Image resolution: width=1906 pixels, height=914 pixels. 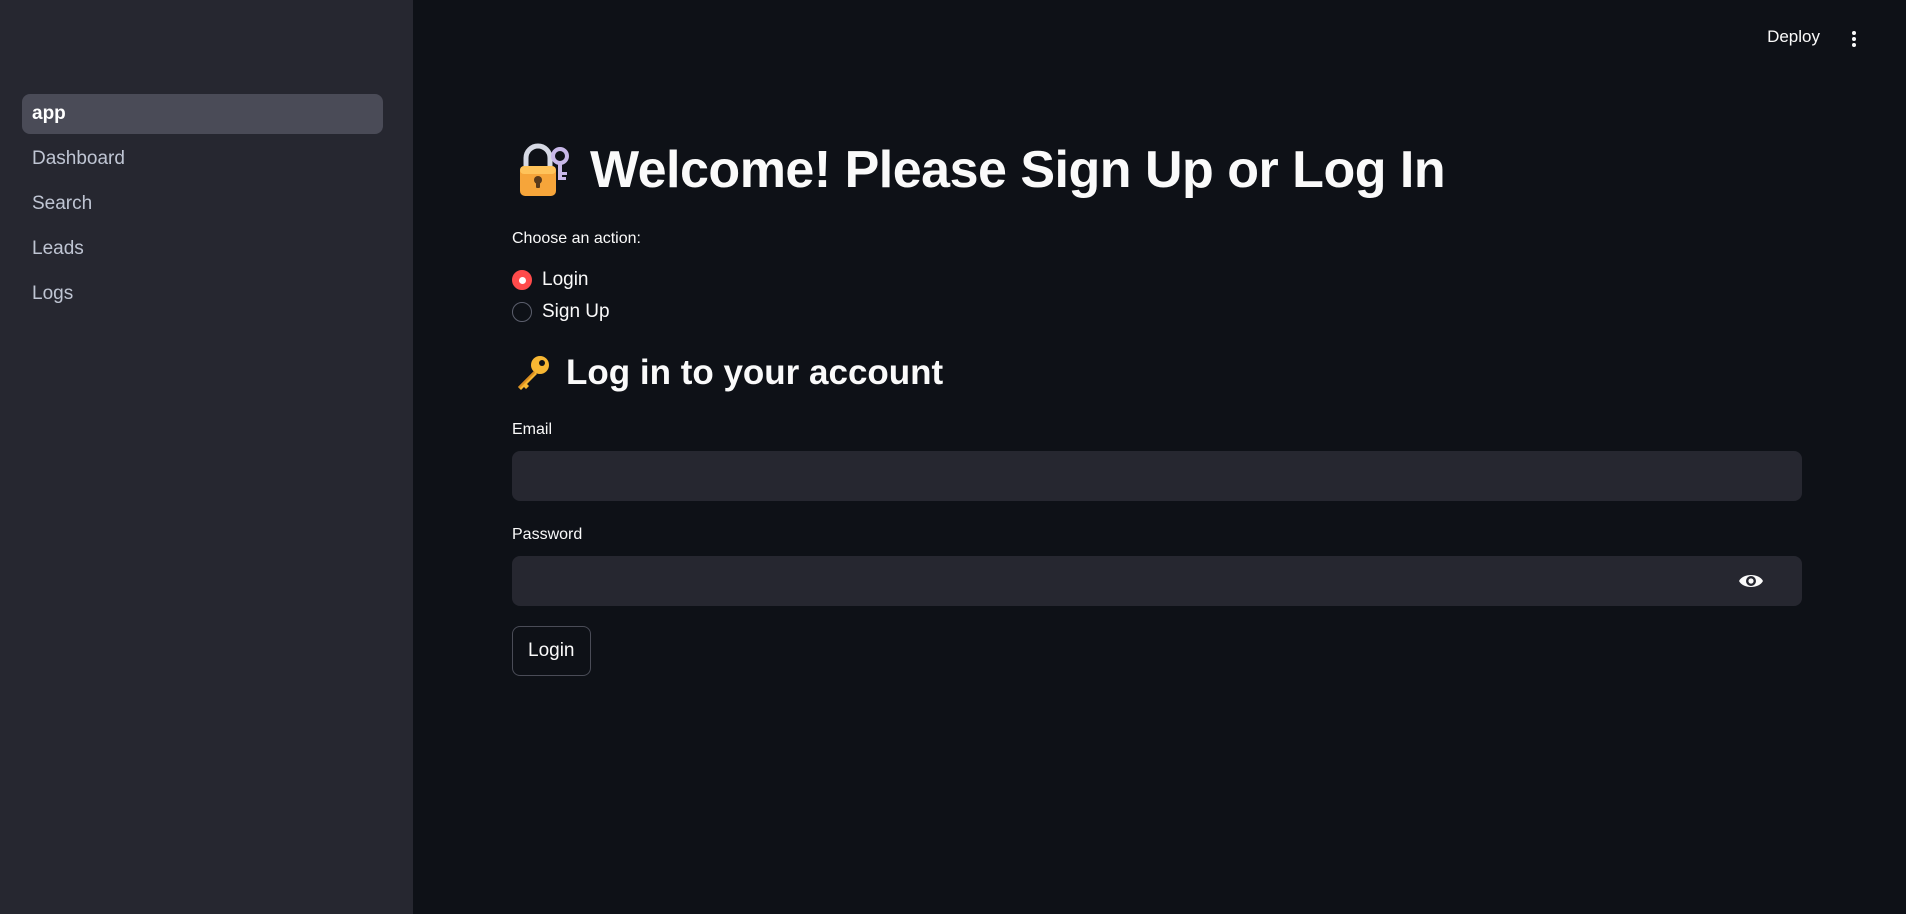 I want to click on sidebar-item-logs: Logs, so click(x=202, y=294).